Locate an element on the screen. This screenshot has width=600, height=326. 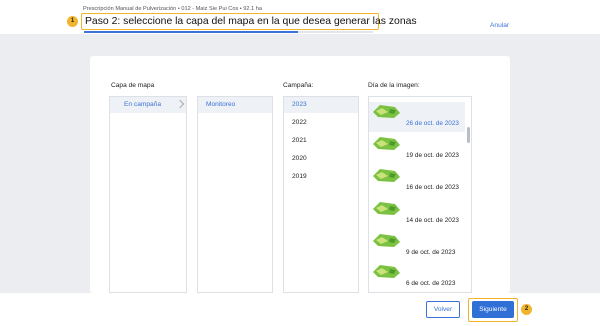
campaign-item: 2019 is located at coordinates (321, 177).